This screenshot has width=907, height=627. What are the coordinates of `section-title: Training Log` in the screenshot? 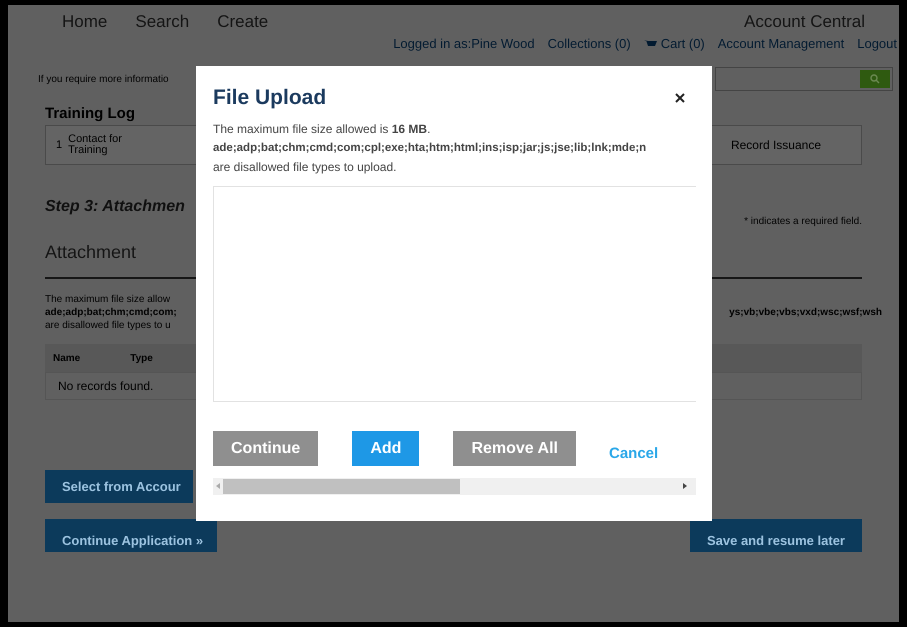 It's located at (90, 114).